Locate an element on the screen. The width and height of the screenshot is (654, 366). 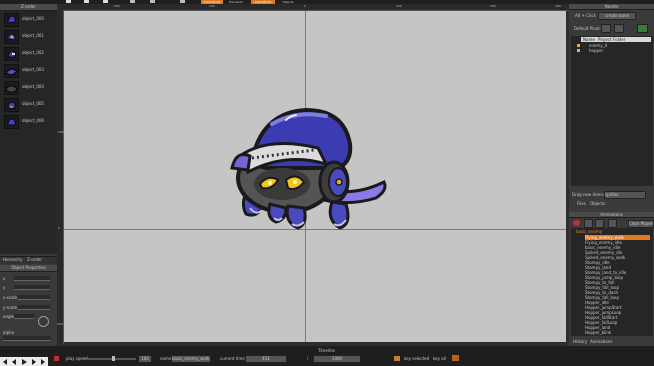
animations-header: Animations is located at coordinates (611, 215).